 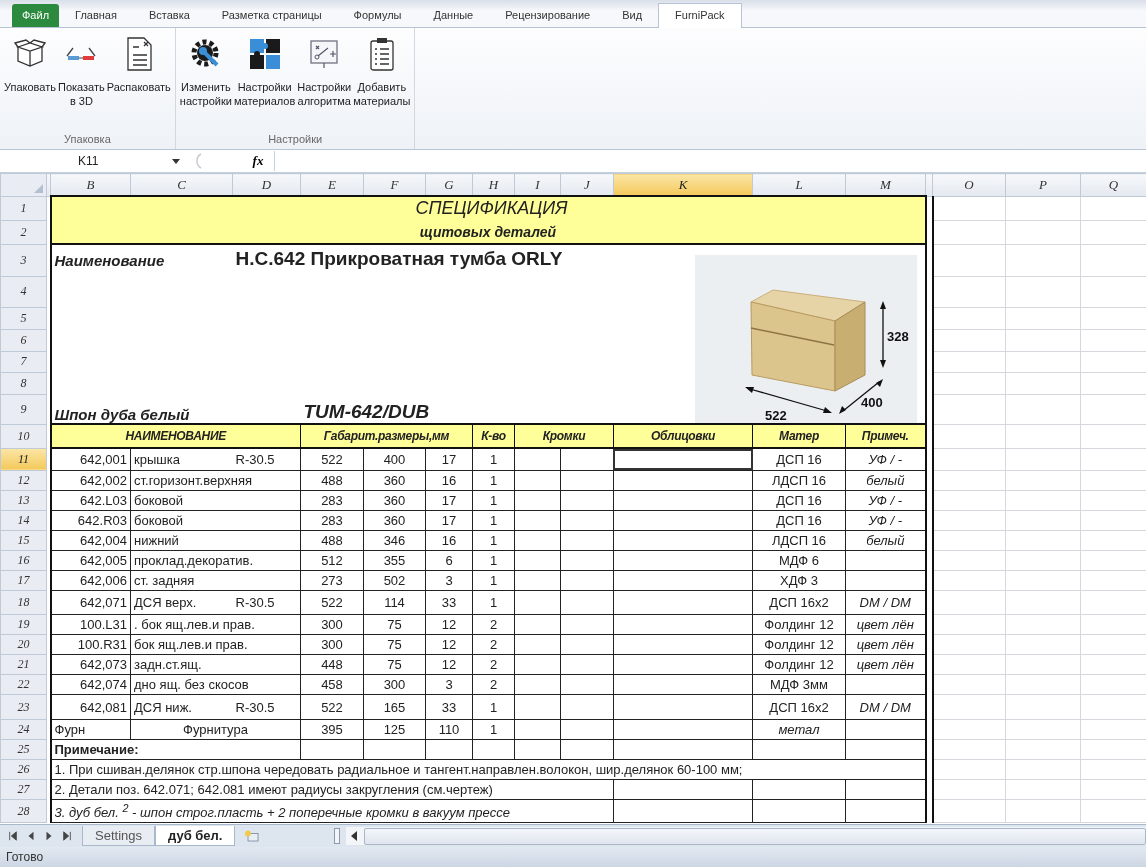 What do you see at coordinates (23, 480) in the screenshot?
I see `row-header: 12` at bounding box center [23, 480].